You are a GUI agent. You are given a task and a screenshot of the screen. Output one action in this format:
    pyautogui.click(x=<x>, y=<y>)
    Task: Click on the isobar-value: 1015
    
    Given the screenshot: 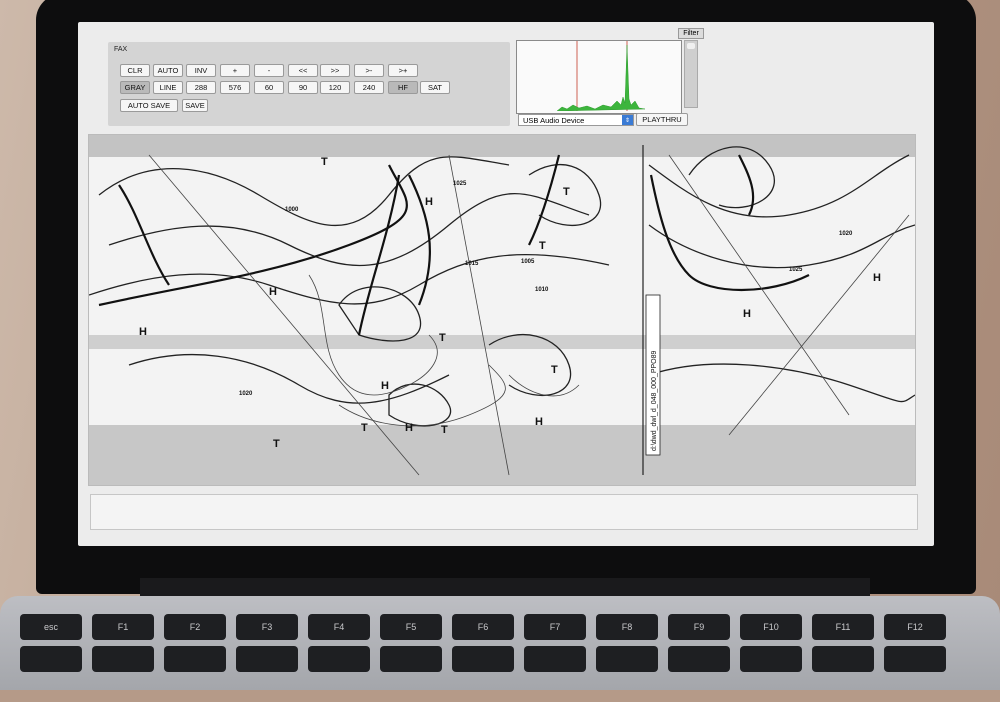 What is the action you would take?
    pyautogui.click(x=472, y=264)
    